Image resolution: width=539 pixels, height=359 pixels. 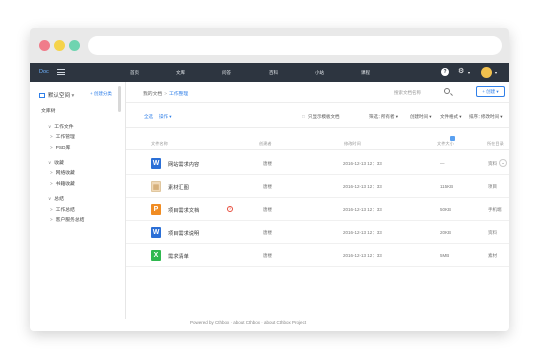 What do you see at coordinates (445, 255) in the screenshot?
I see `cell-size: 5MB` at bounding box center [445, 255].